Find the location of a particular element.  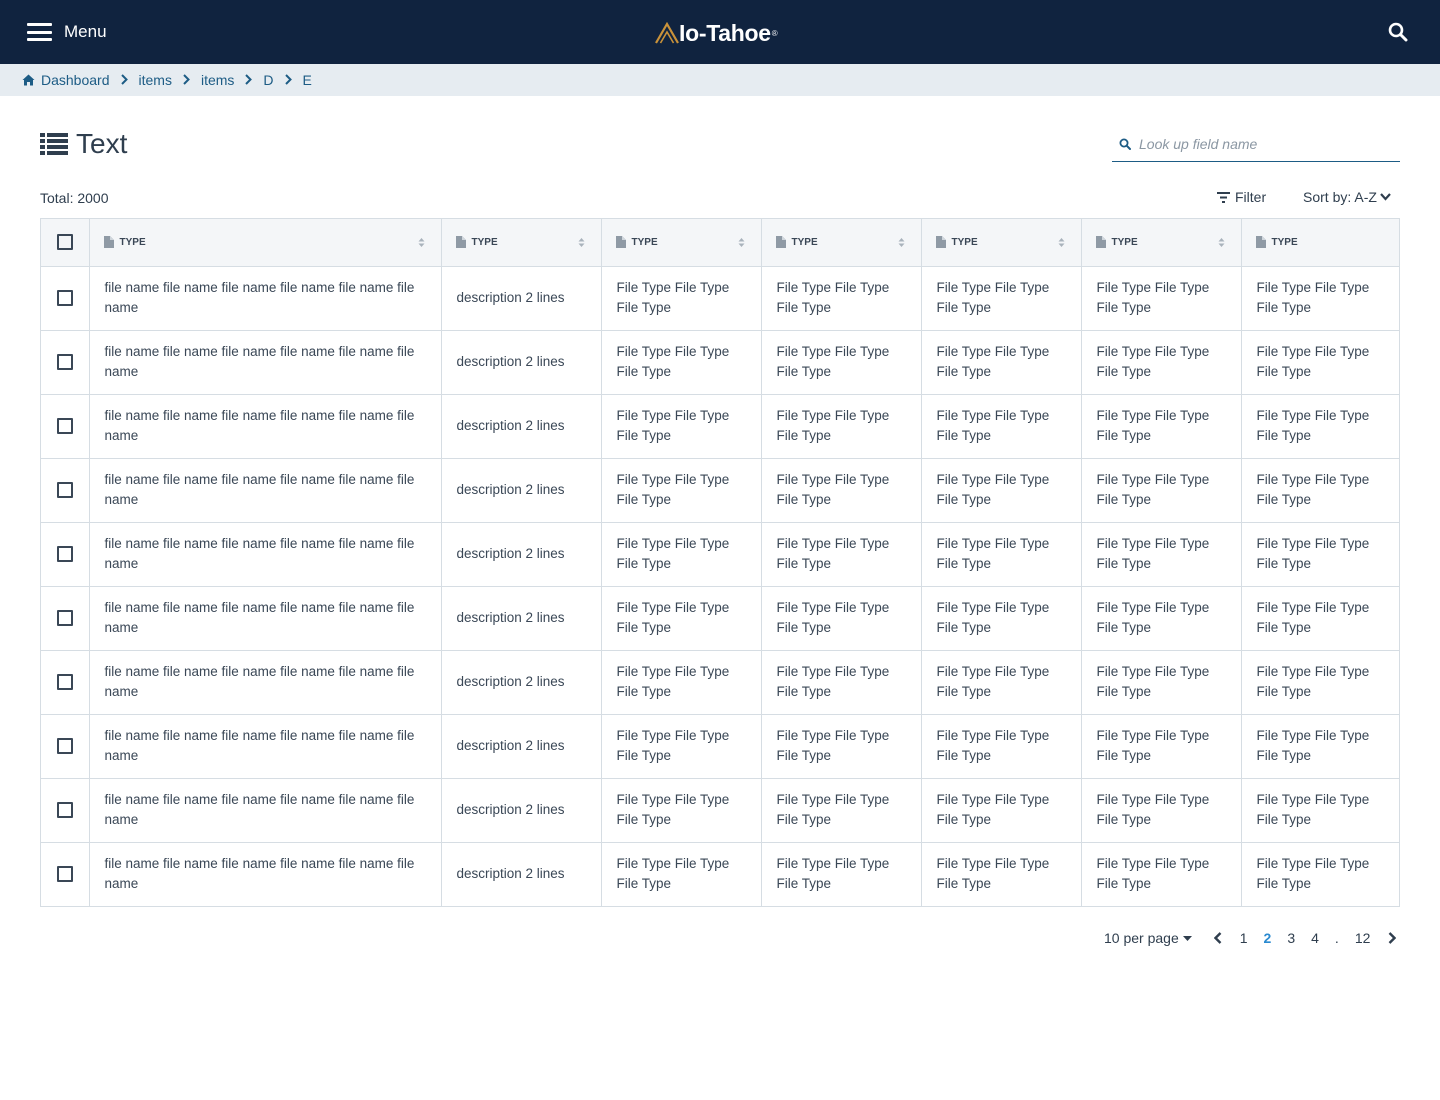

page-link-active: 2 is located at coordinates (1268, 938).